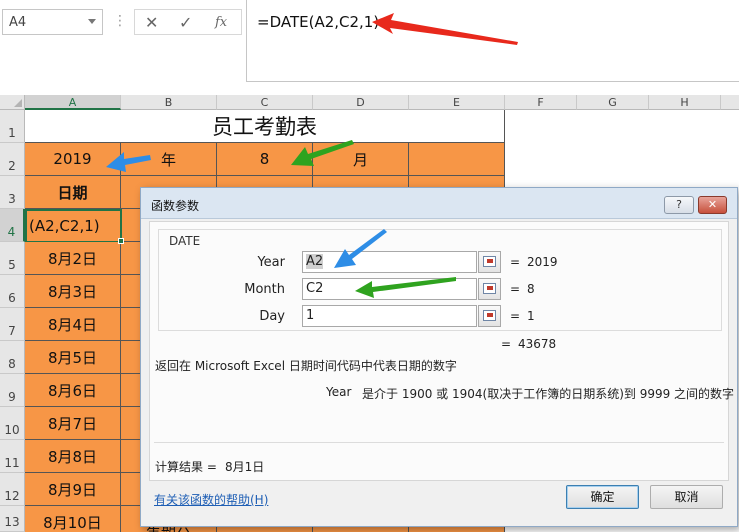 Image resolution: width=739 pixels, height=532 pixels. What do you see at coordinates (52, 22) in the screenshot?
I see `name-box: A4` at bounding box center [52, 22].